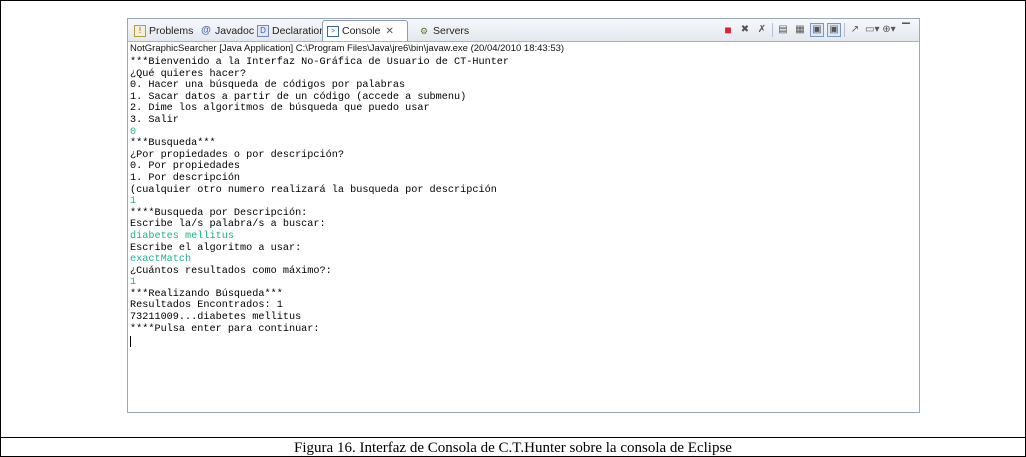 The width and height of the screenshot is (1026, 457). I want to click on tab-declaration: D Declaration, so click(291, 30).